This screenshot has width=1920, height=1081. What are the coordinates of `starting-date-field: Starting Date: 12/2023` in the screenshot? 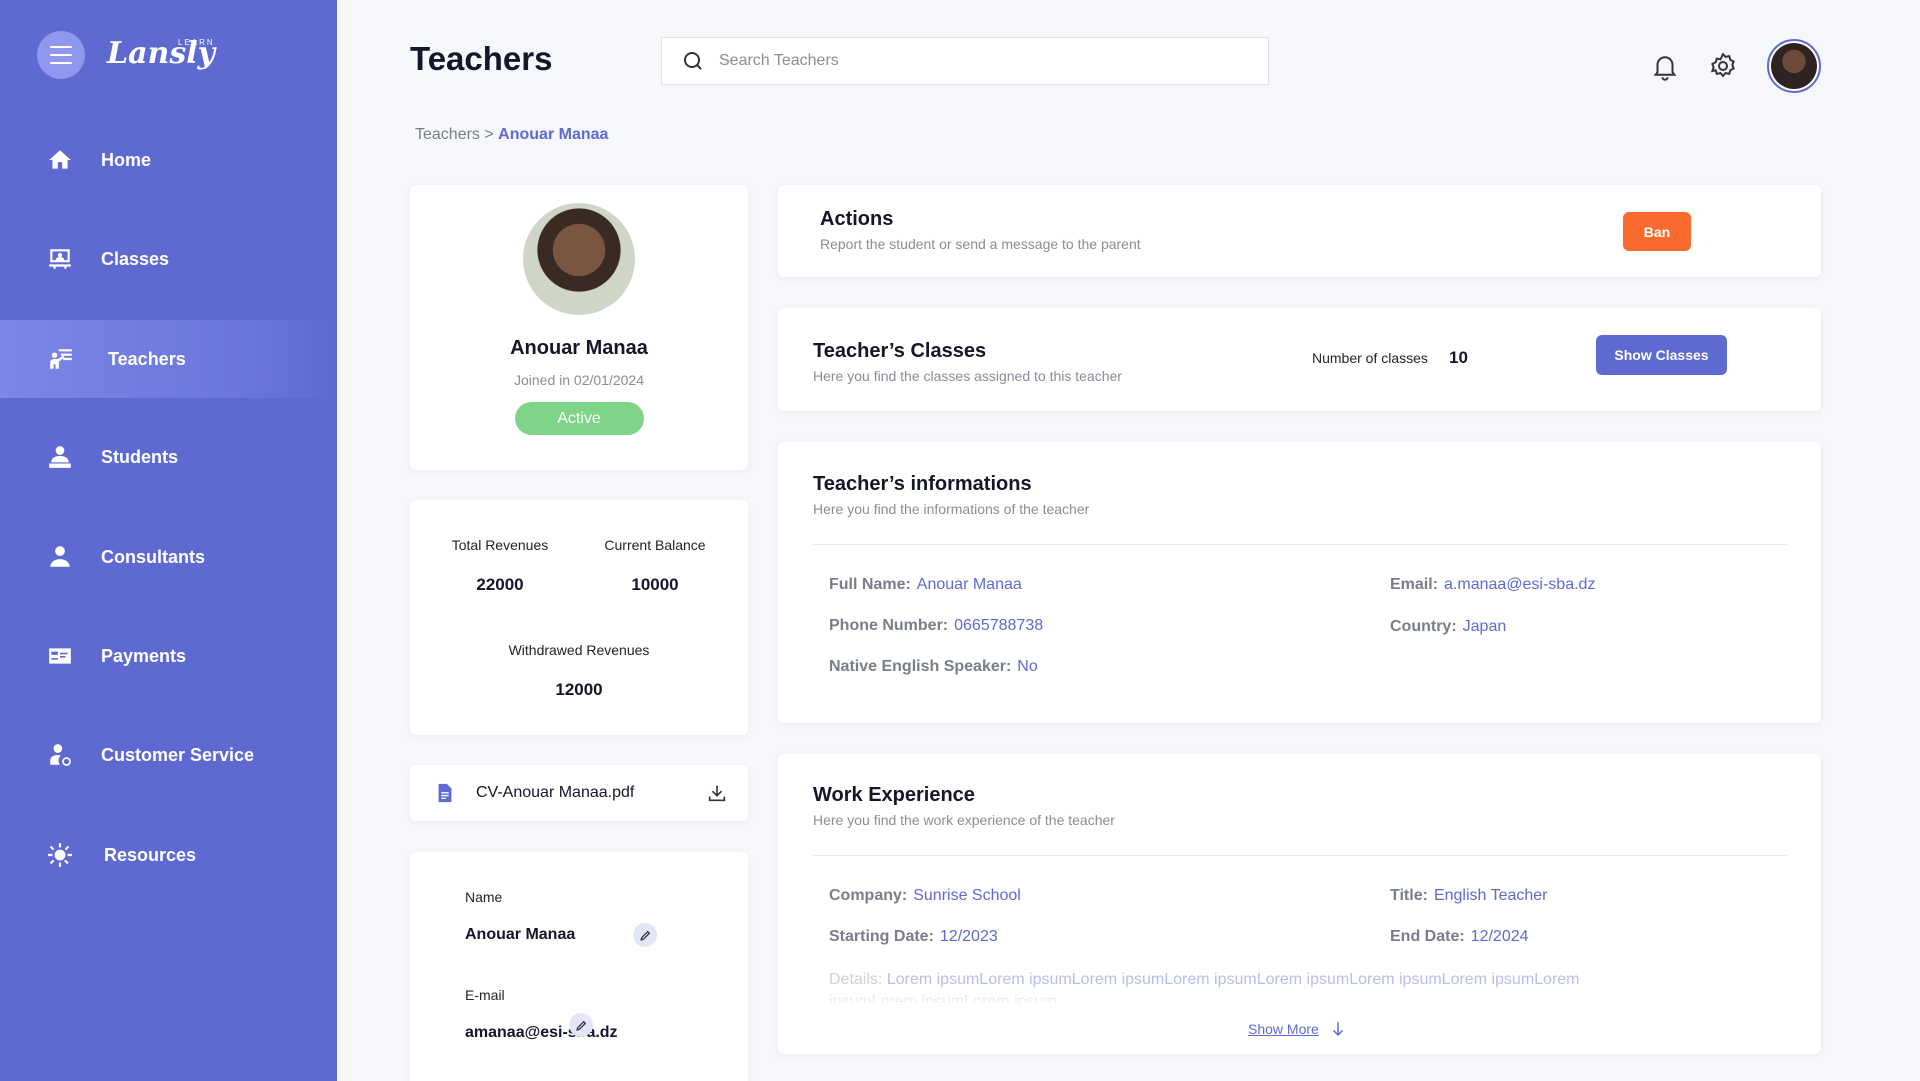 It's located at (913, 936).